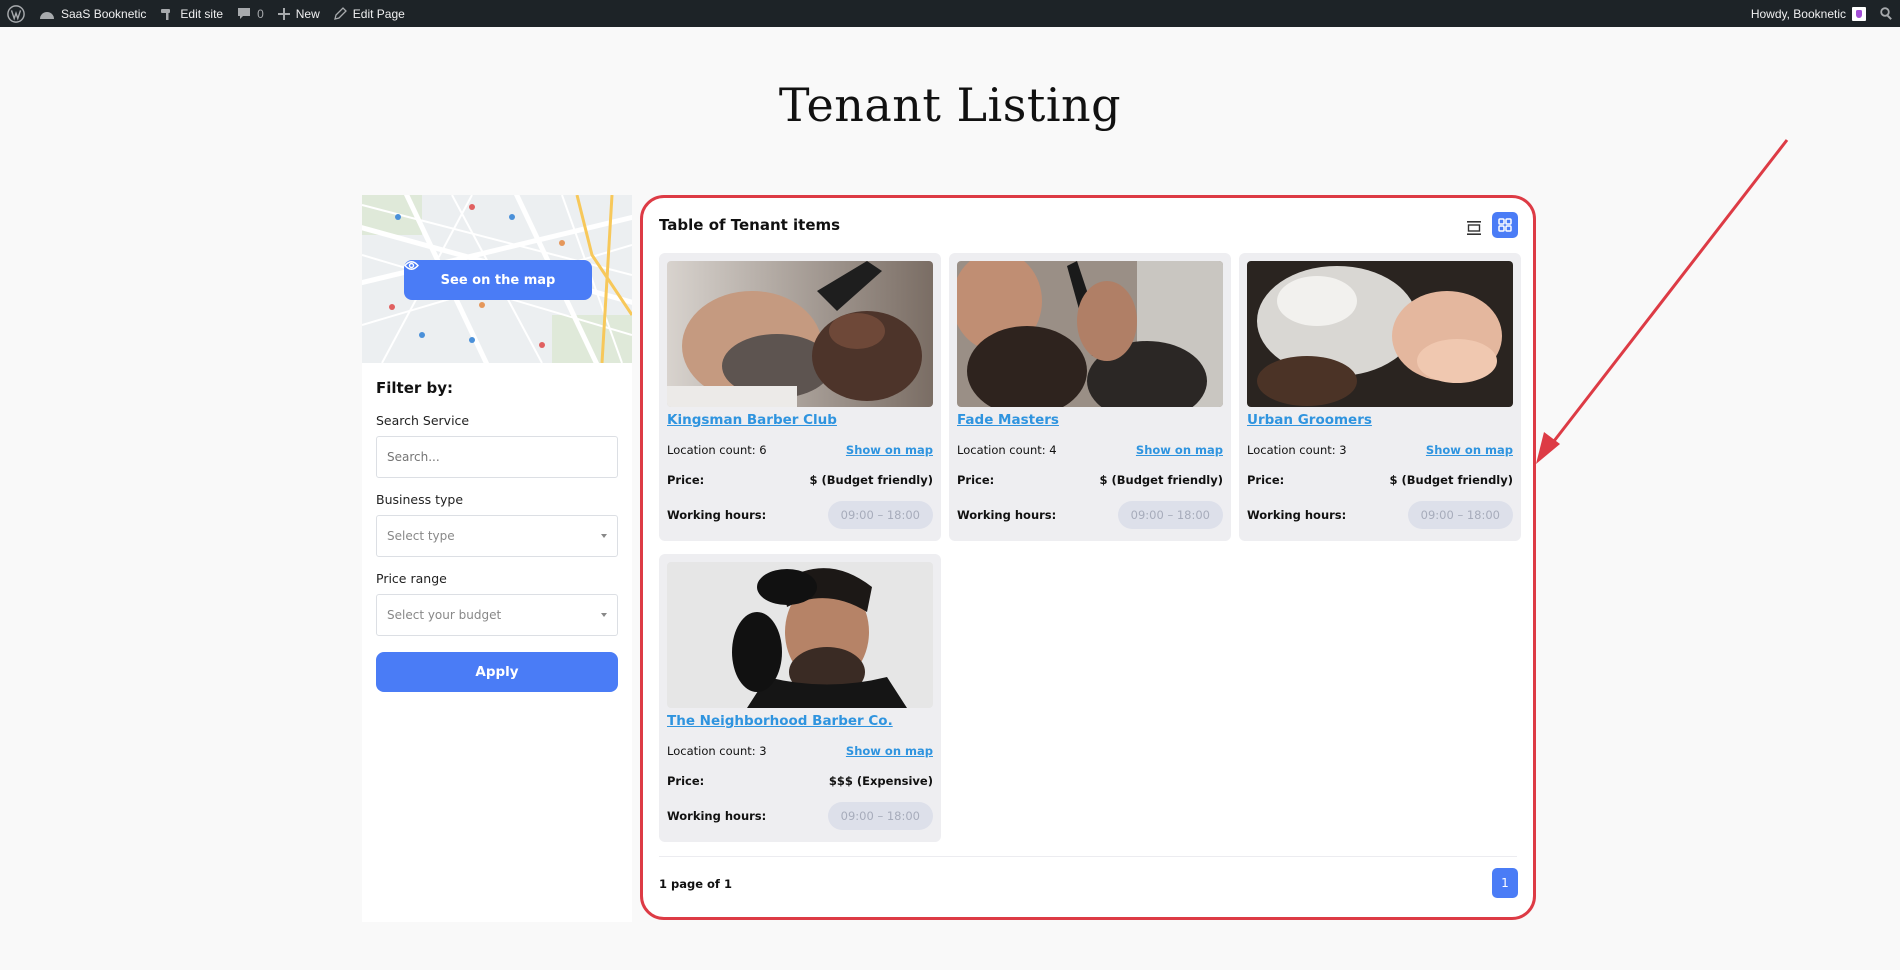 This screenshot has width=1900, height=970. I want to click on edit-page-link: Edit Page, so click(369, 13).